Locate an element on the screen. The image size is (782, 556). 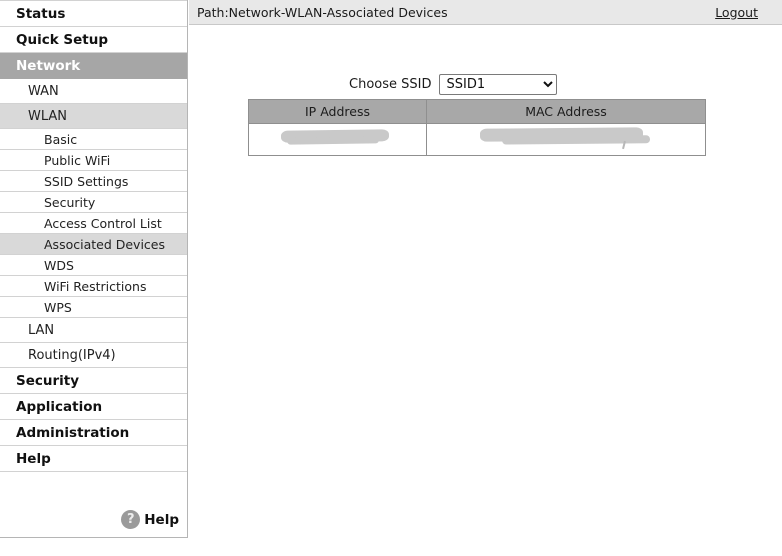
ssid-select: SSID1 is located at coordinates (498, 84).